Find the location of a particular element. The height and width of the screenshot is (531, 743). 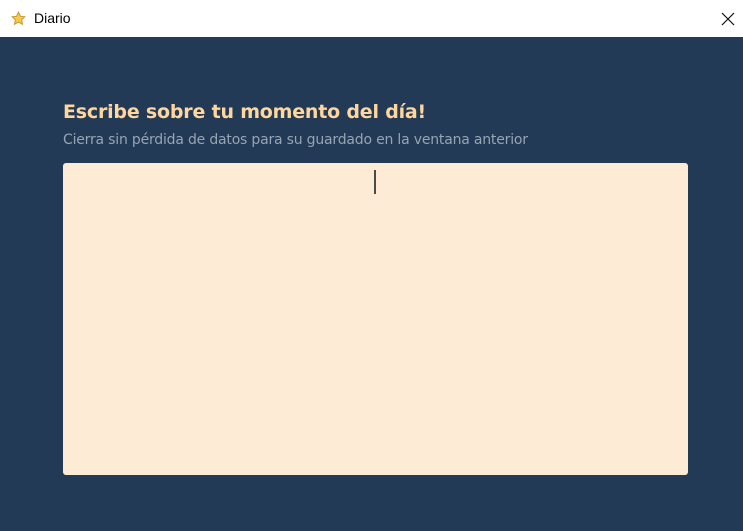

star-icon is located at coordinates (18, 18).